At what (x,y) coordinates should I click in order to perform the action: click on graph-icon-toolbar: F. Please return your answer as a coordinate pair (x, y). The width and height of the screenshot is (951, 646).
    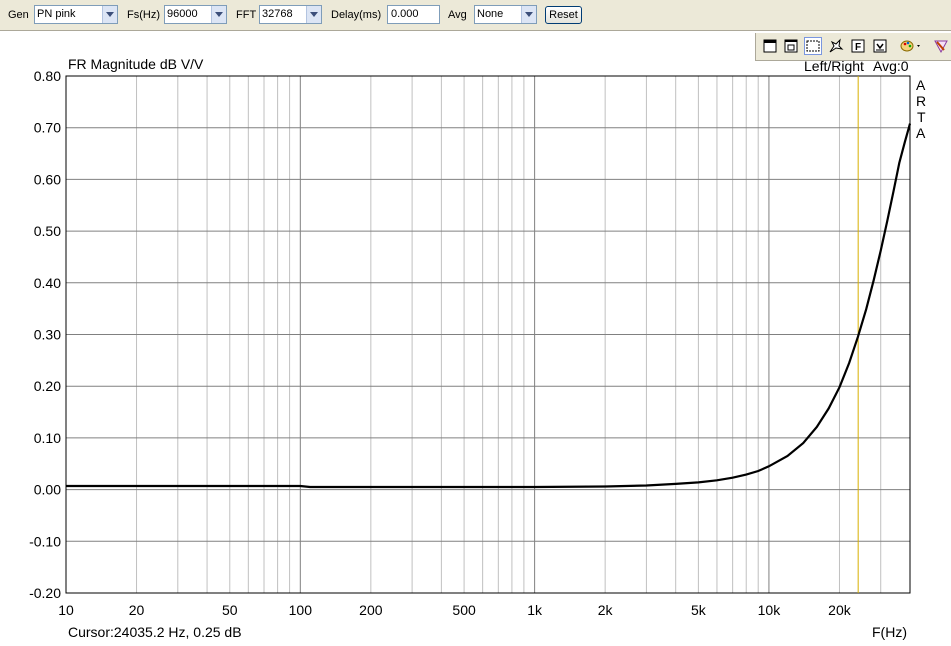
    Looking at the image, I should click on (853, 47).